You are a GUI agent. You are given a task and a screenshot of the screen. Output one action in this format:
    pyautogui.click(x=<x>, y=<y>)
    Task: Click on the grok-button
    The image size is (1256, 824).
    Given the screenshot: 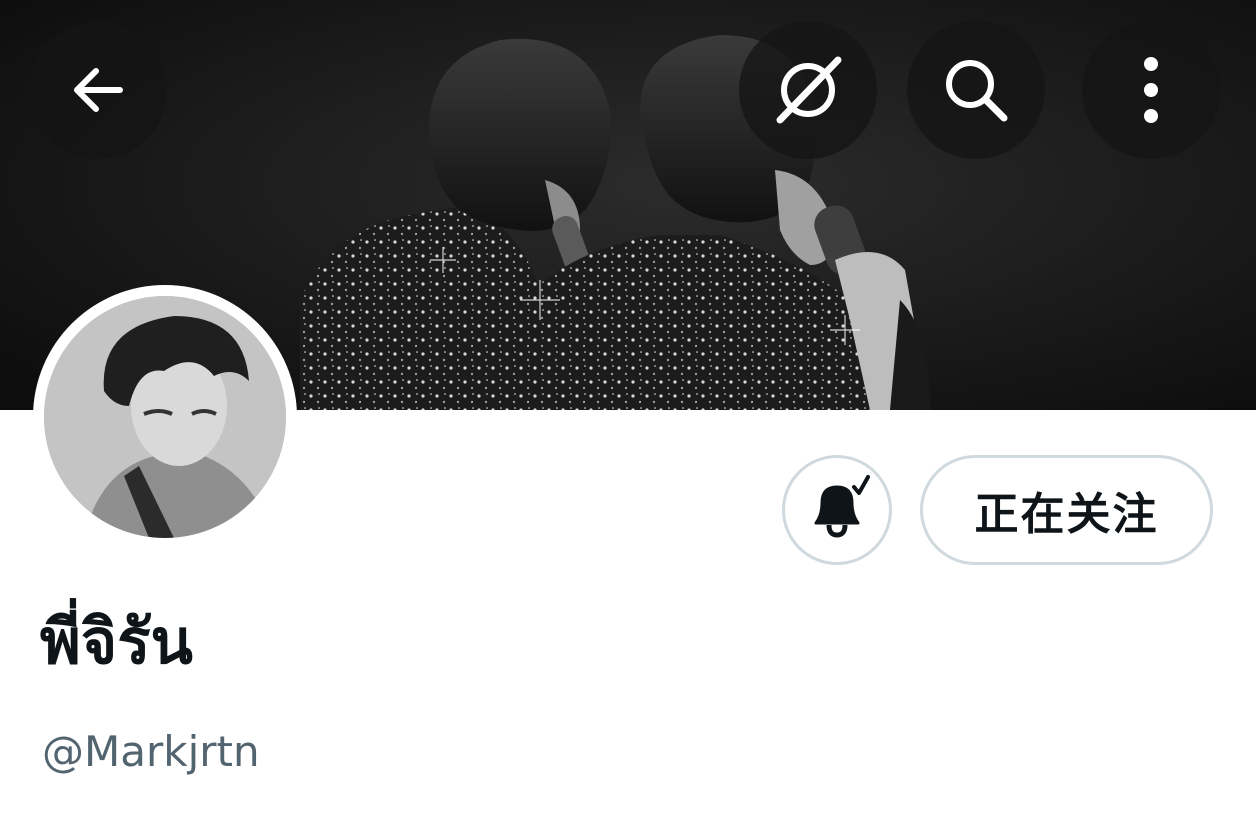 What is the action you would take?
    pyautogui.click(x=808, y=90)
    